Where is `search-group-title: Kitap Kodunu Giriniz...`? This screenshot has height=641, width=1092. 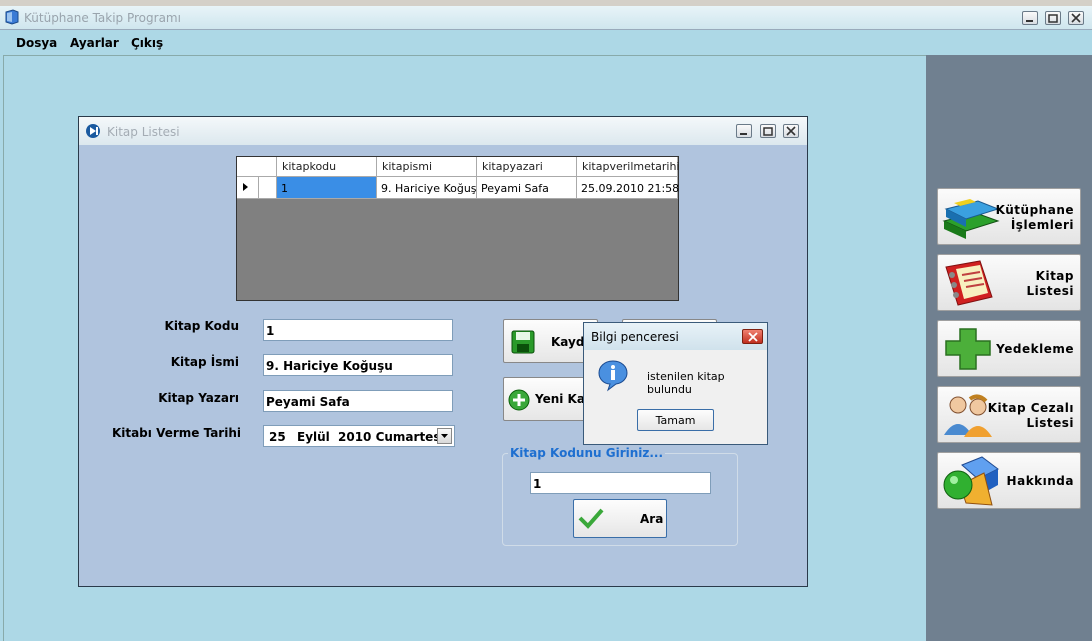 search-group-title: Kitap Kodunu Giriniz... is located at coordinates (587, 453).